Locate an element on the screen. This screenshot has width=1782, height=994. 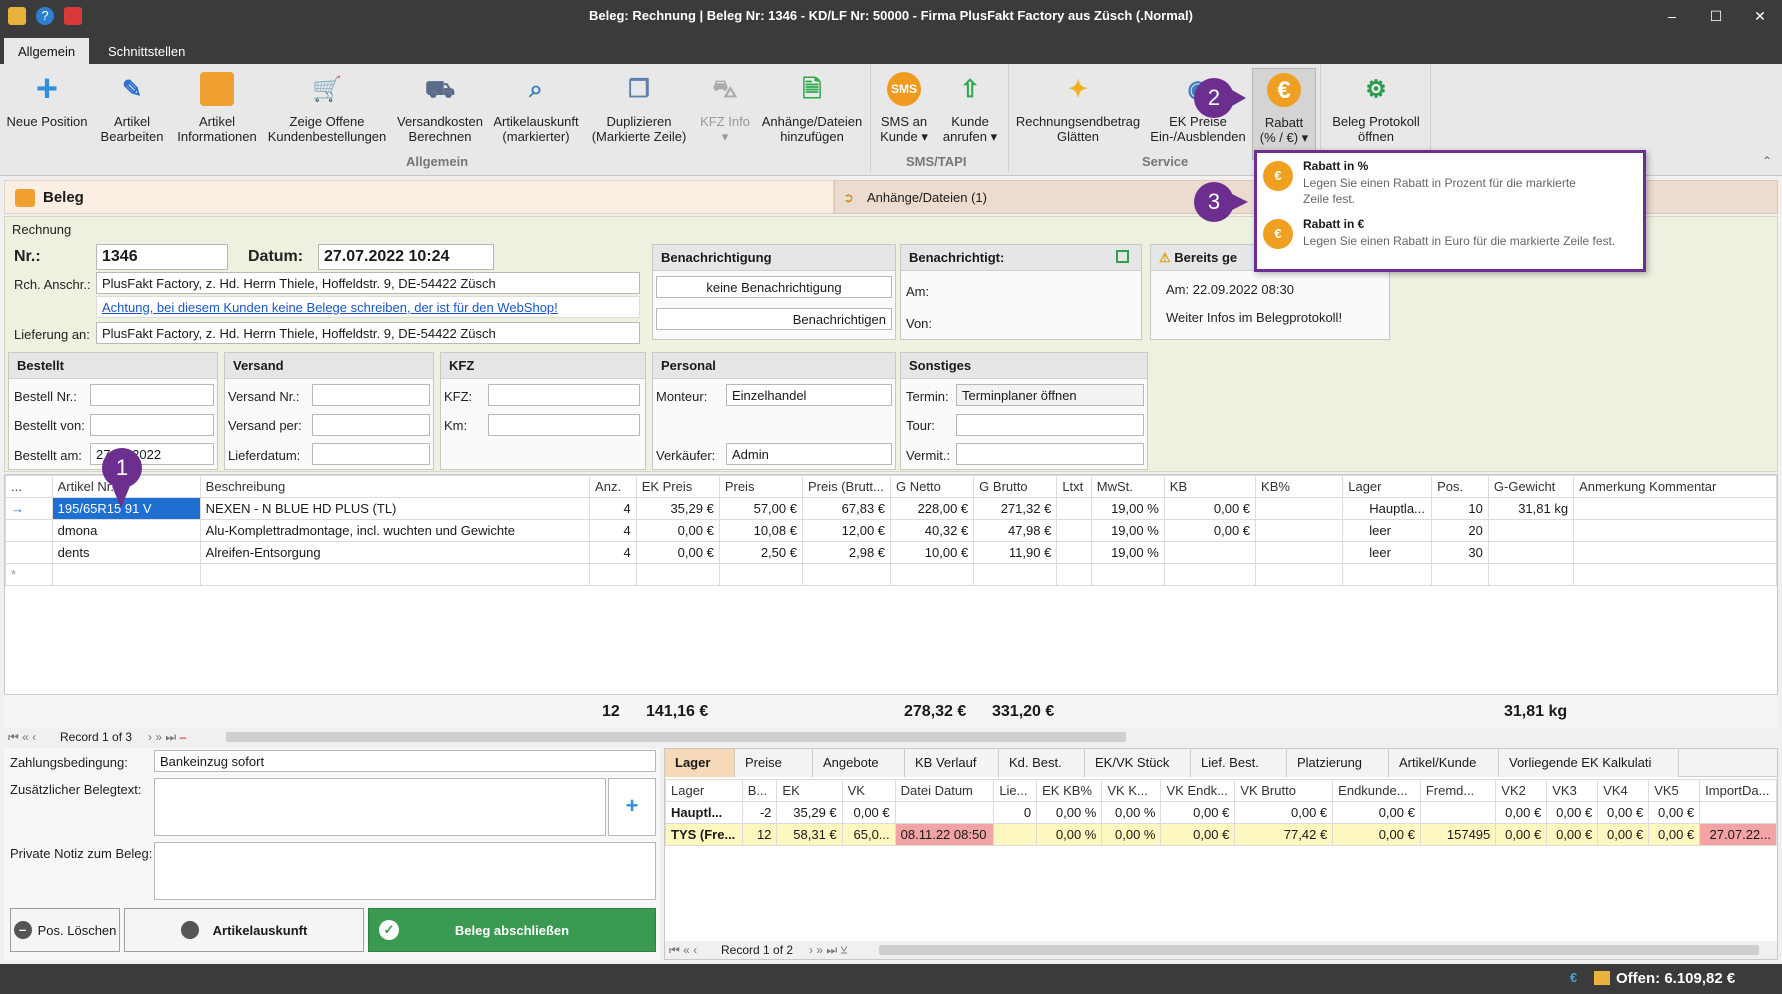
positions-col-header: G Brutto is located at coordinates (1015, 486).